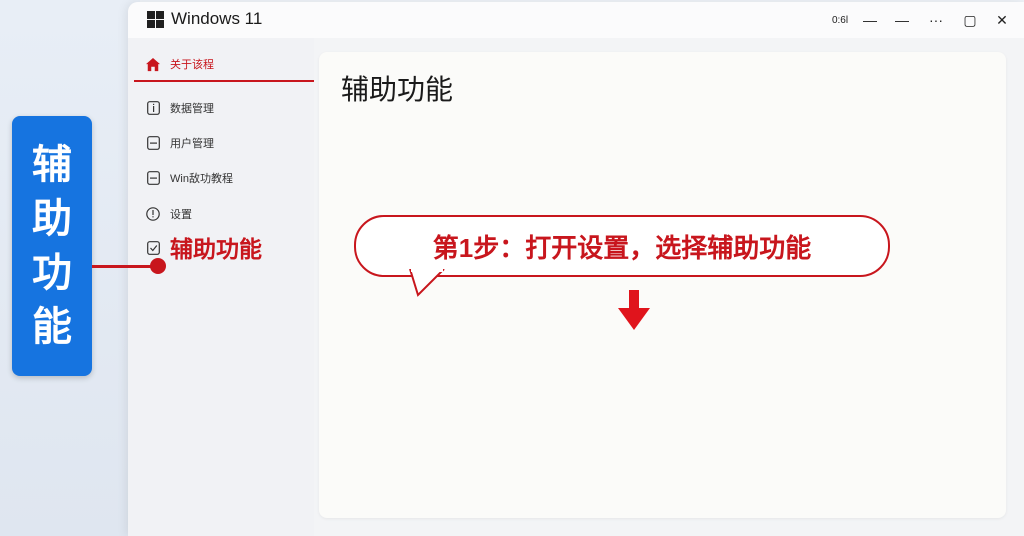 This screenshot has width=1024, height=536. What do you see at coordinates (201, 179) in the screenshot?
I see `sidebar-item-label: Win敌功教程` at bounding box center [201, 179].